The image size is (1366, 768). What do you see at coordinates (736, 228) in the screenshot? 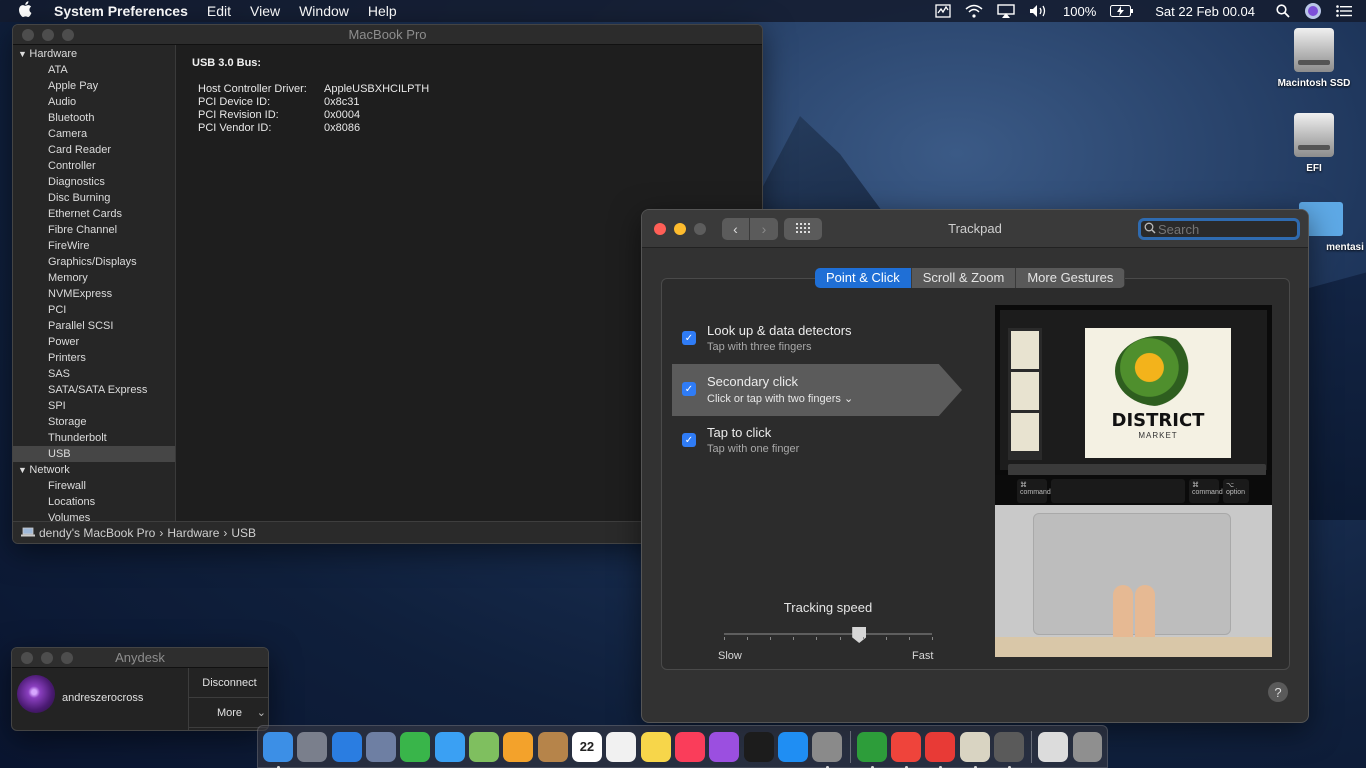
I see `back-button: ‹` at bounding box center [736, 228].